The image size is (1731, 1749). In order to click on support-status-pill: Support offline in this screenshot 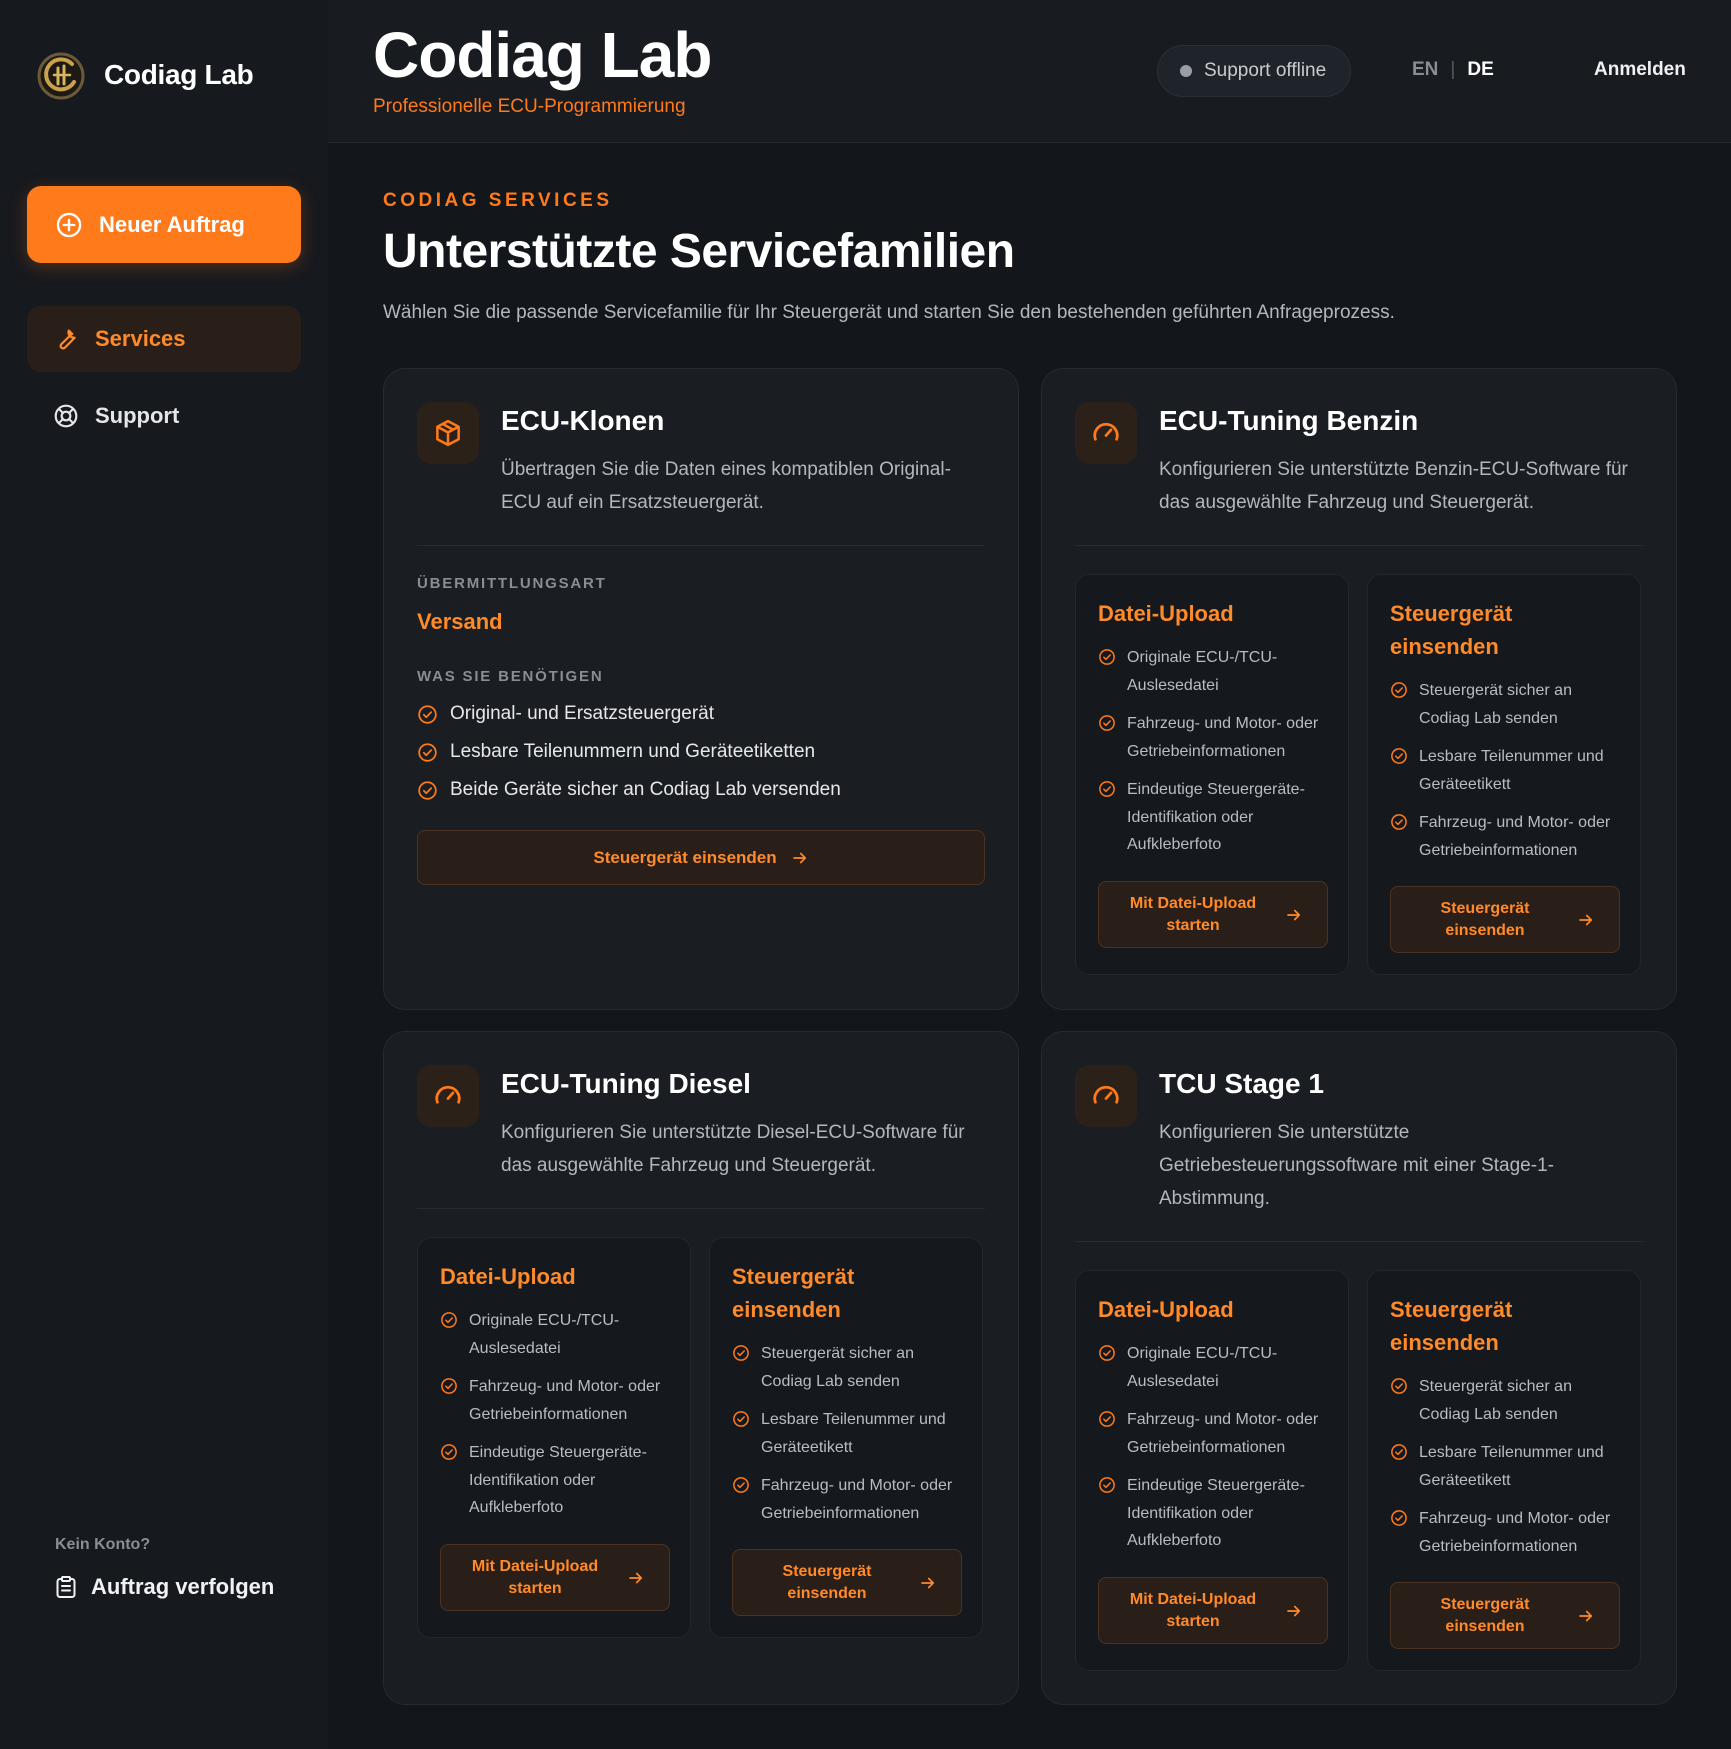, I will do `click(1254, 71)`.